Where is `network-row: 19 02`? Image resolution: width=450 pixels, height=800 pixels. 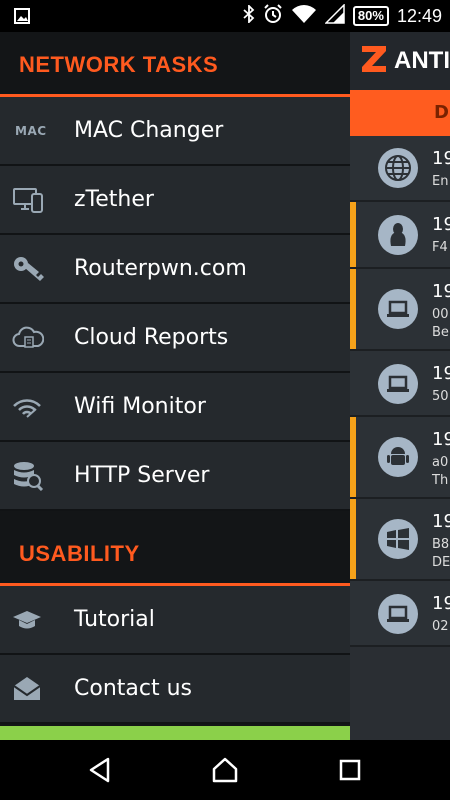
network-row: 19 02 is located at coordinates (400, 614).